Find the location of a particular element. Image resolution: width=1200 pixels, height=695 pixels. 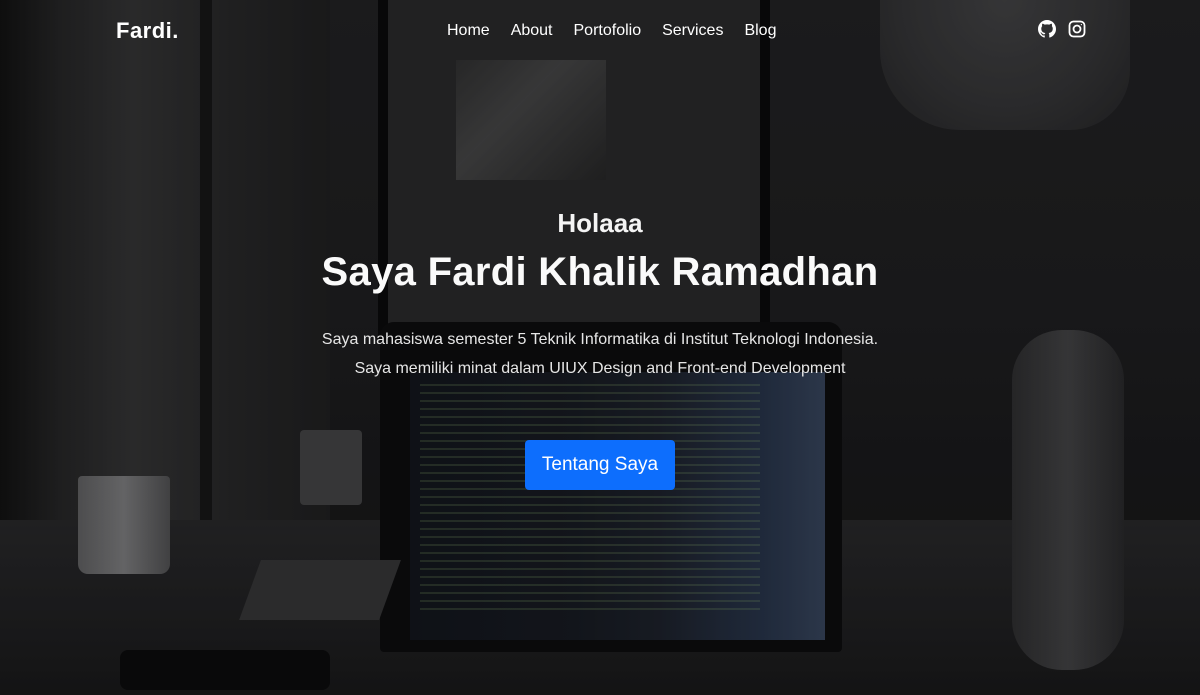

nav-links: Home About Portofolio Services Blog is located at coordinates (622, 31).